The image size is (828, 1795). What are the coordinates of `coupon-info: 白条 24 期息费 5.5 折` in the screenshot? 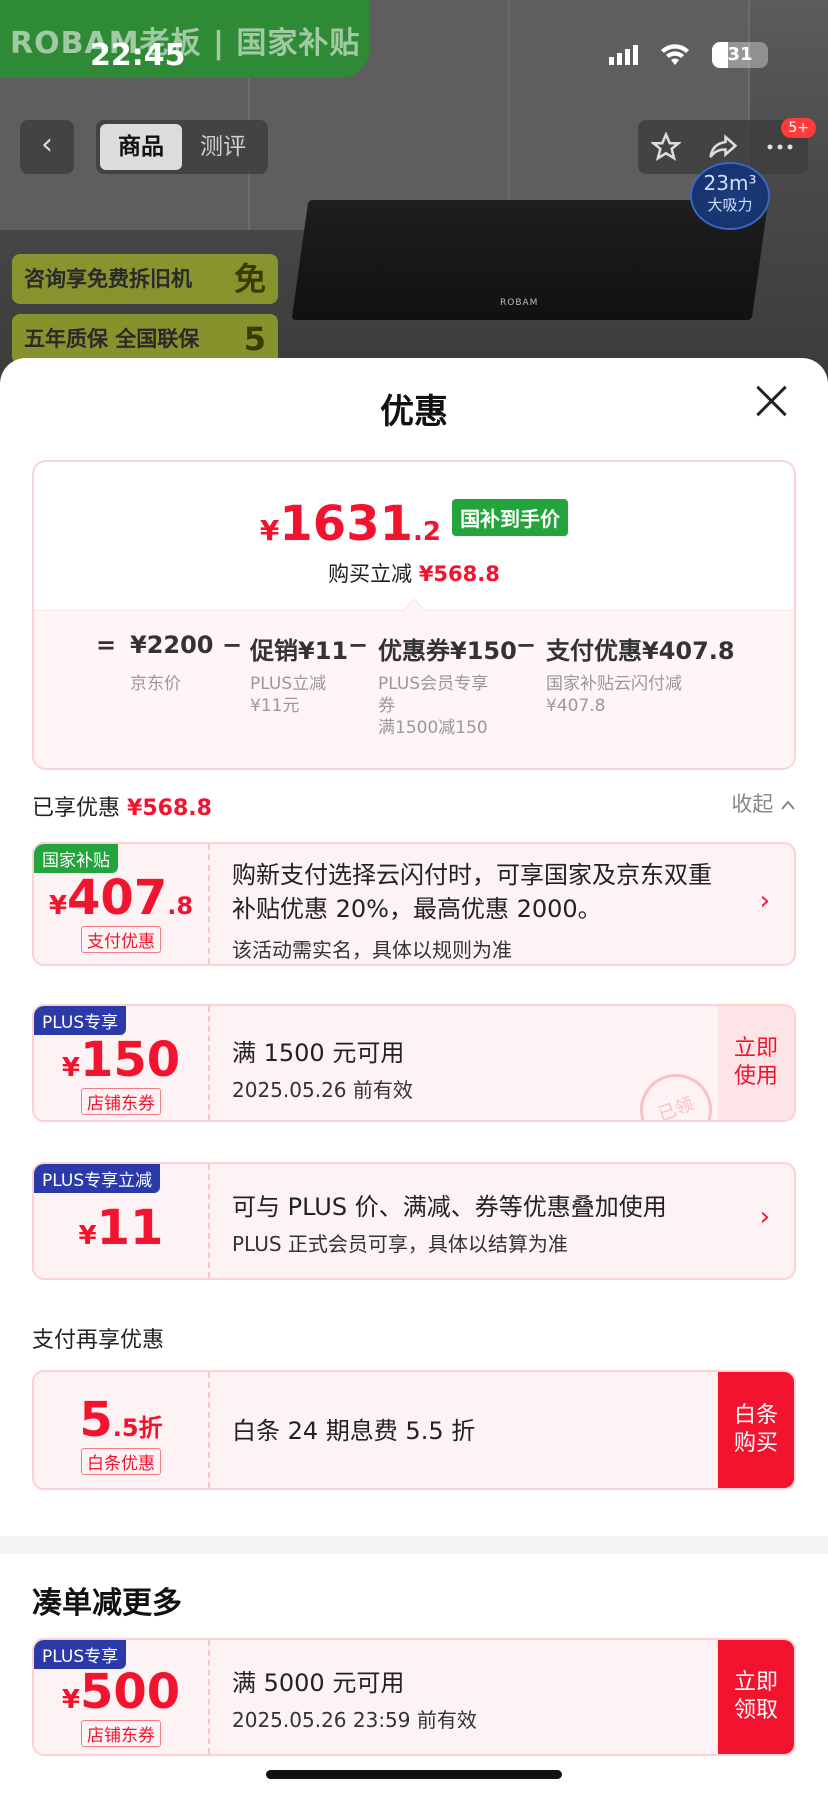 It's located at (473, 1430).